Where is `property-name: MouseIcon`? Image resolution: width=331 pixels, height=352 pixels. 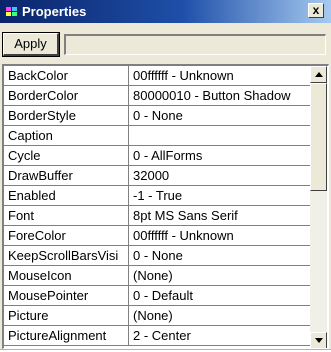 property-name: MouseIcon is located at coordinates (66, 275).